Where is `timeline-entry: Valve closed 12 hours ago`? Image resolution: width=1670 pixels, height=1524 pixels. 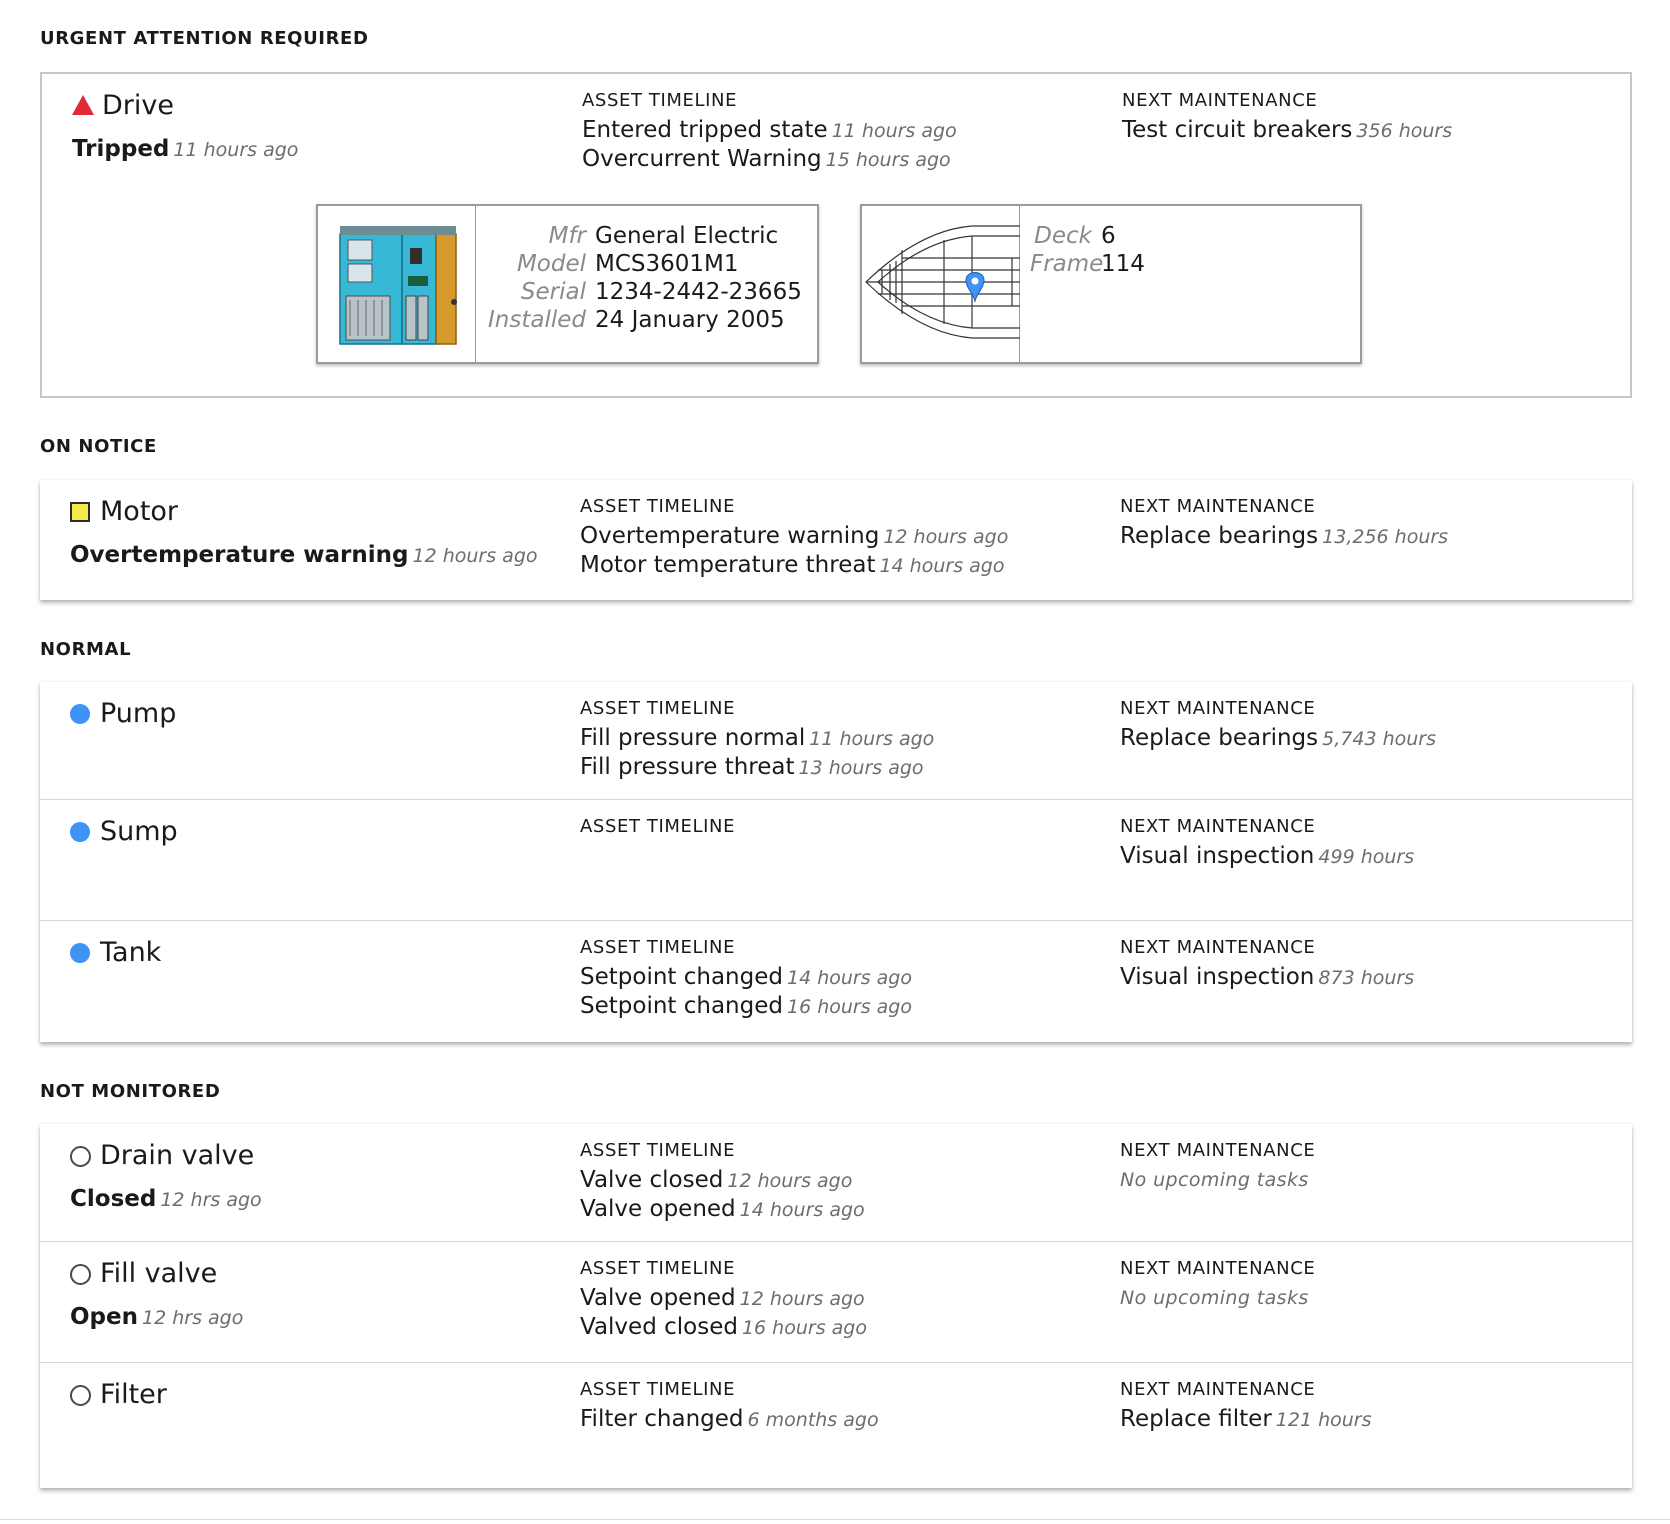 timeline-entry: Valve closed 12 hours ago is located at coordinates (716, 1180).